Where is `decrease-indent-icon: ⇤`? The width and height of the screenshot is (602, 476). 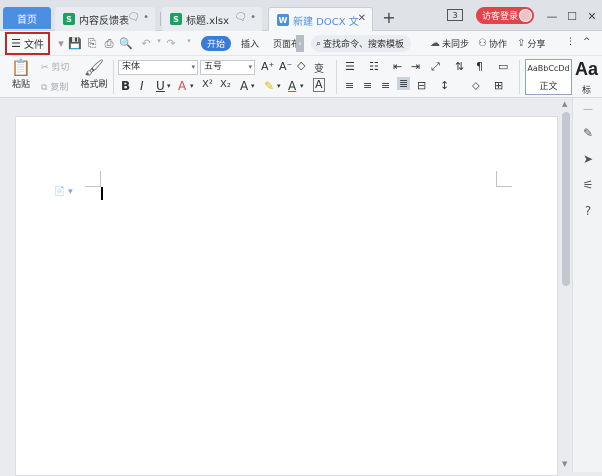
decrease-indent-icon: ⇤ is located at coordinates (397, 66).